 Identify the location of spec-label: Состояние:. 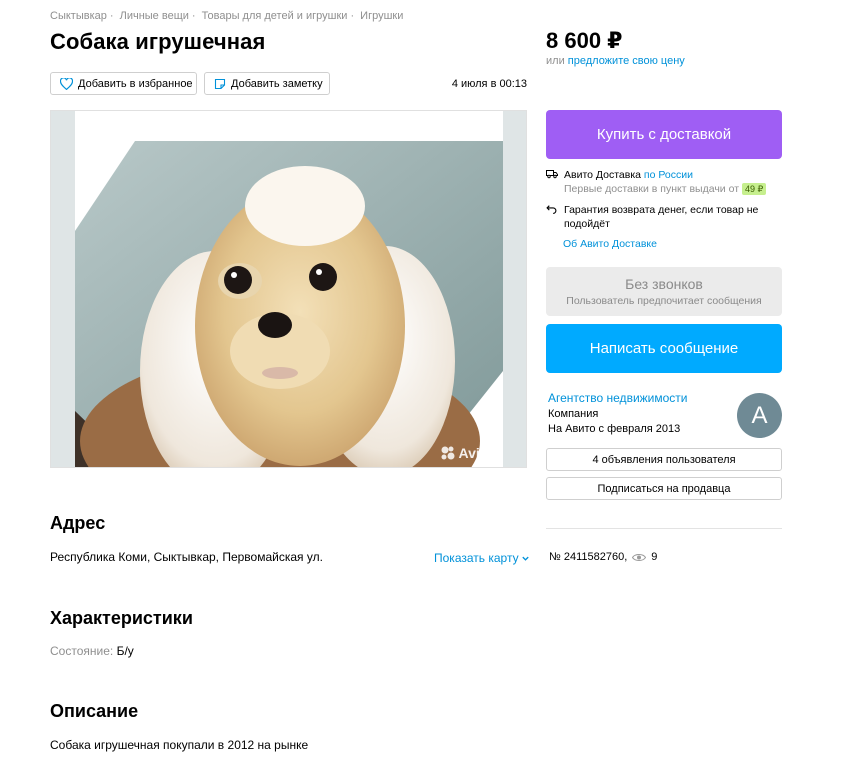
(82, 651).